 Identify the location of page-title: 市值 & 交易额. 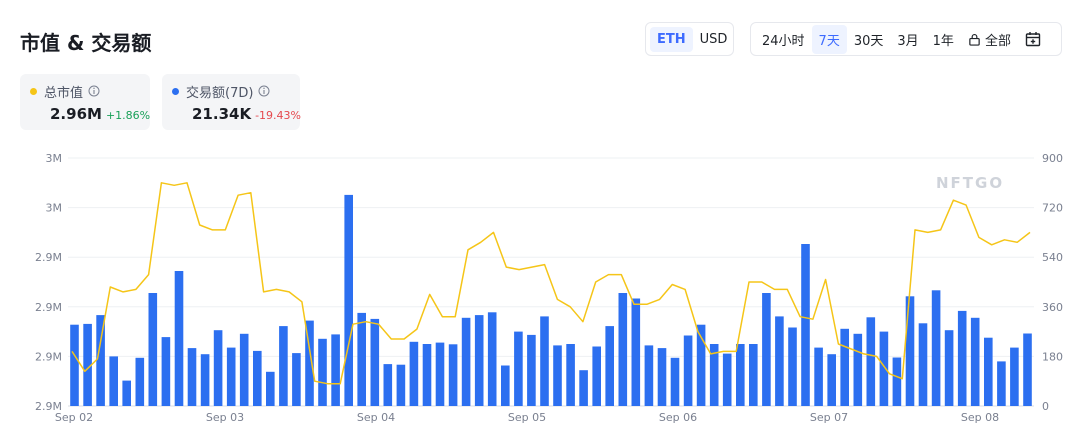
(86, 43).